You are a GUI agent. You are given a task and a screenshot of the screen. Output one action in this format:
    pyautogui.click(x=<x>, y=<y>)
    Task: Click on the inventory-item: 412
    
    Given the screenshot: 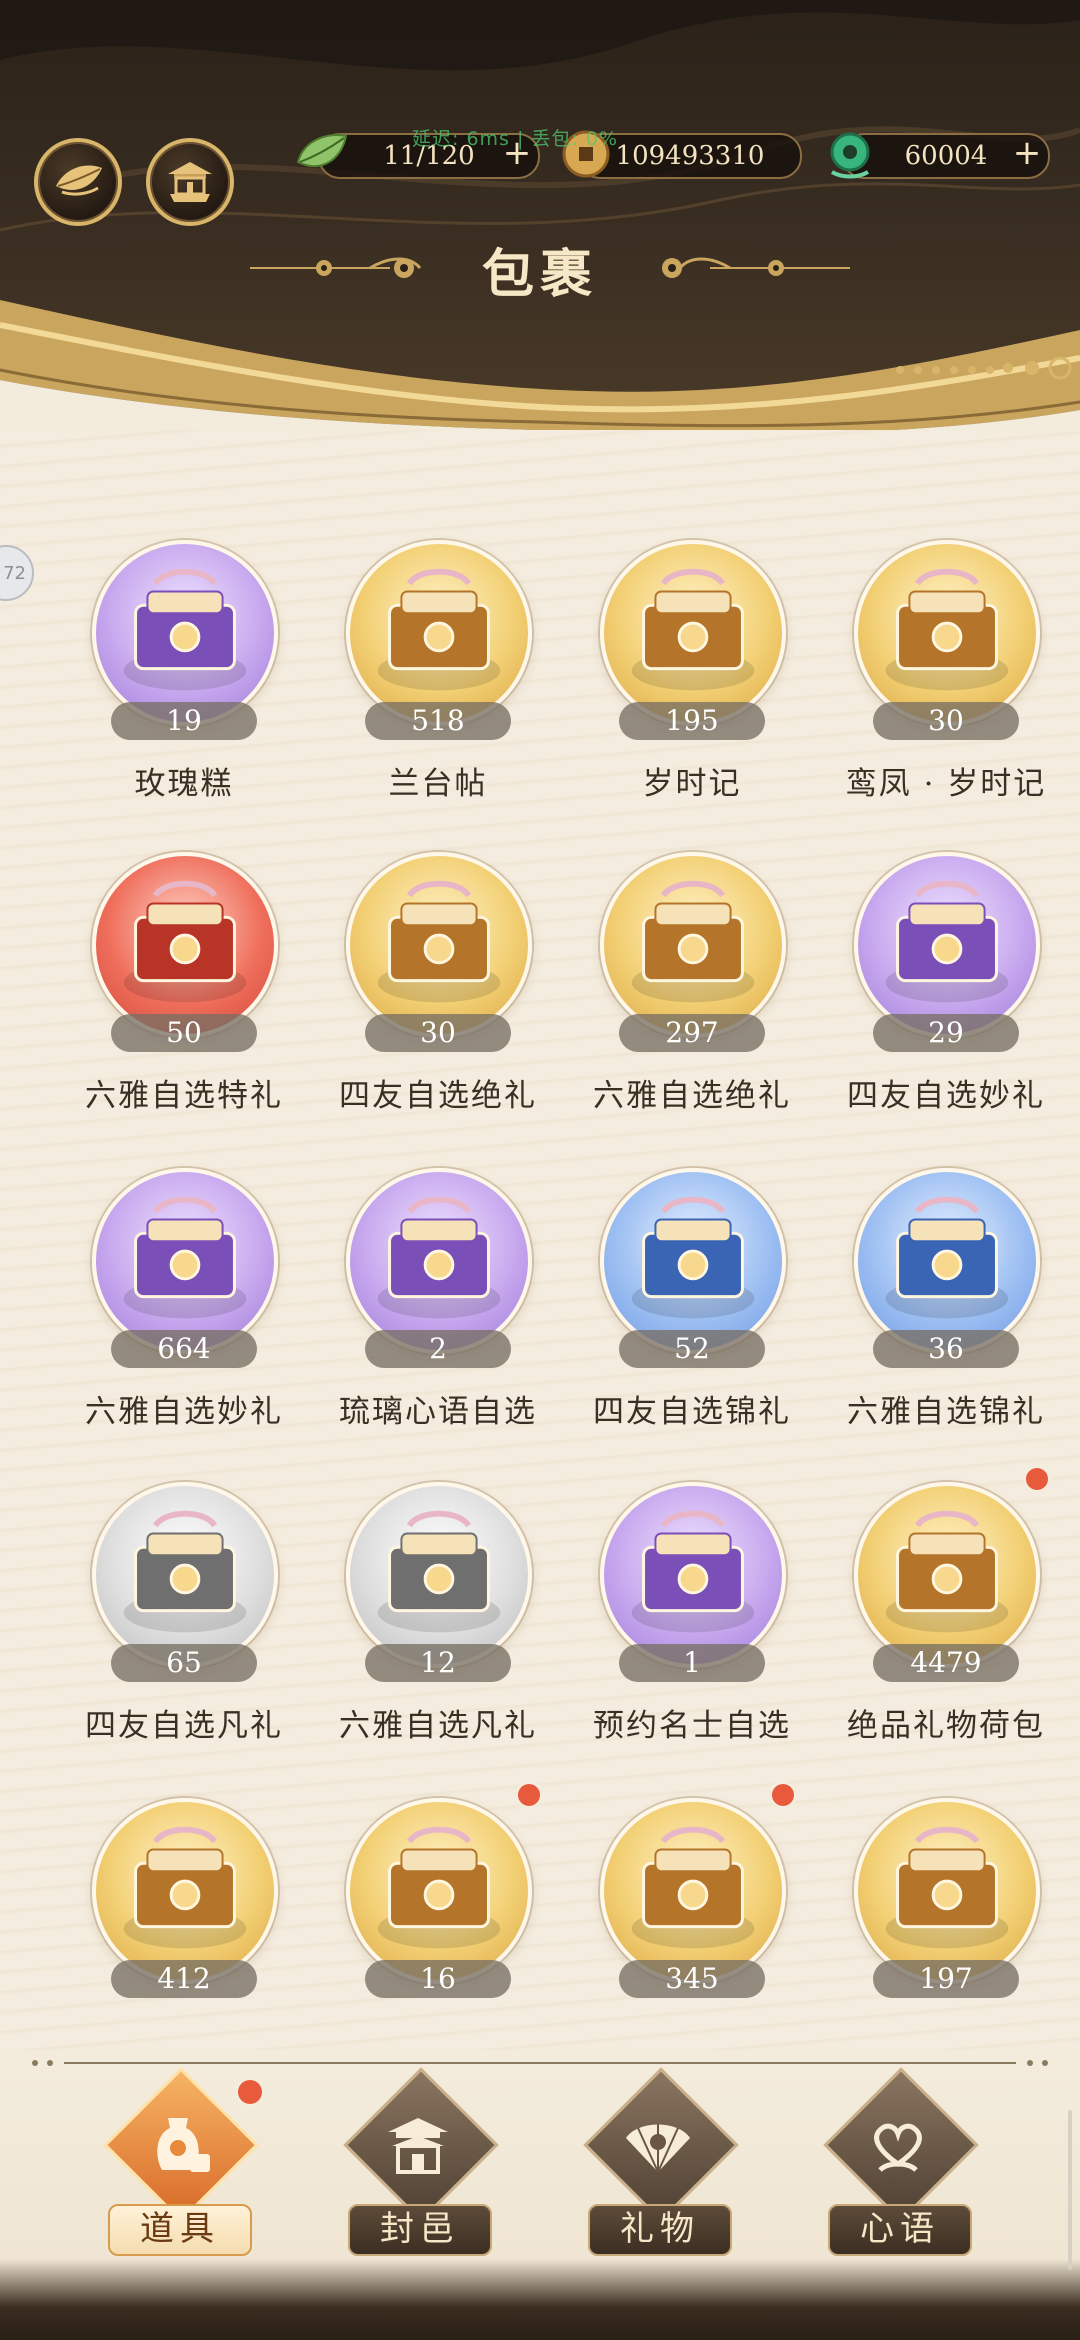 What is the action you would take?
    pyautogui.click(x=184, y=1948)
    